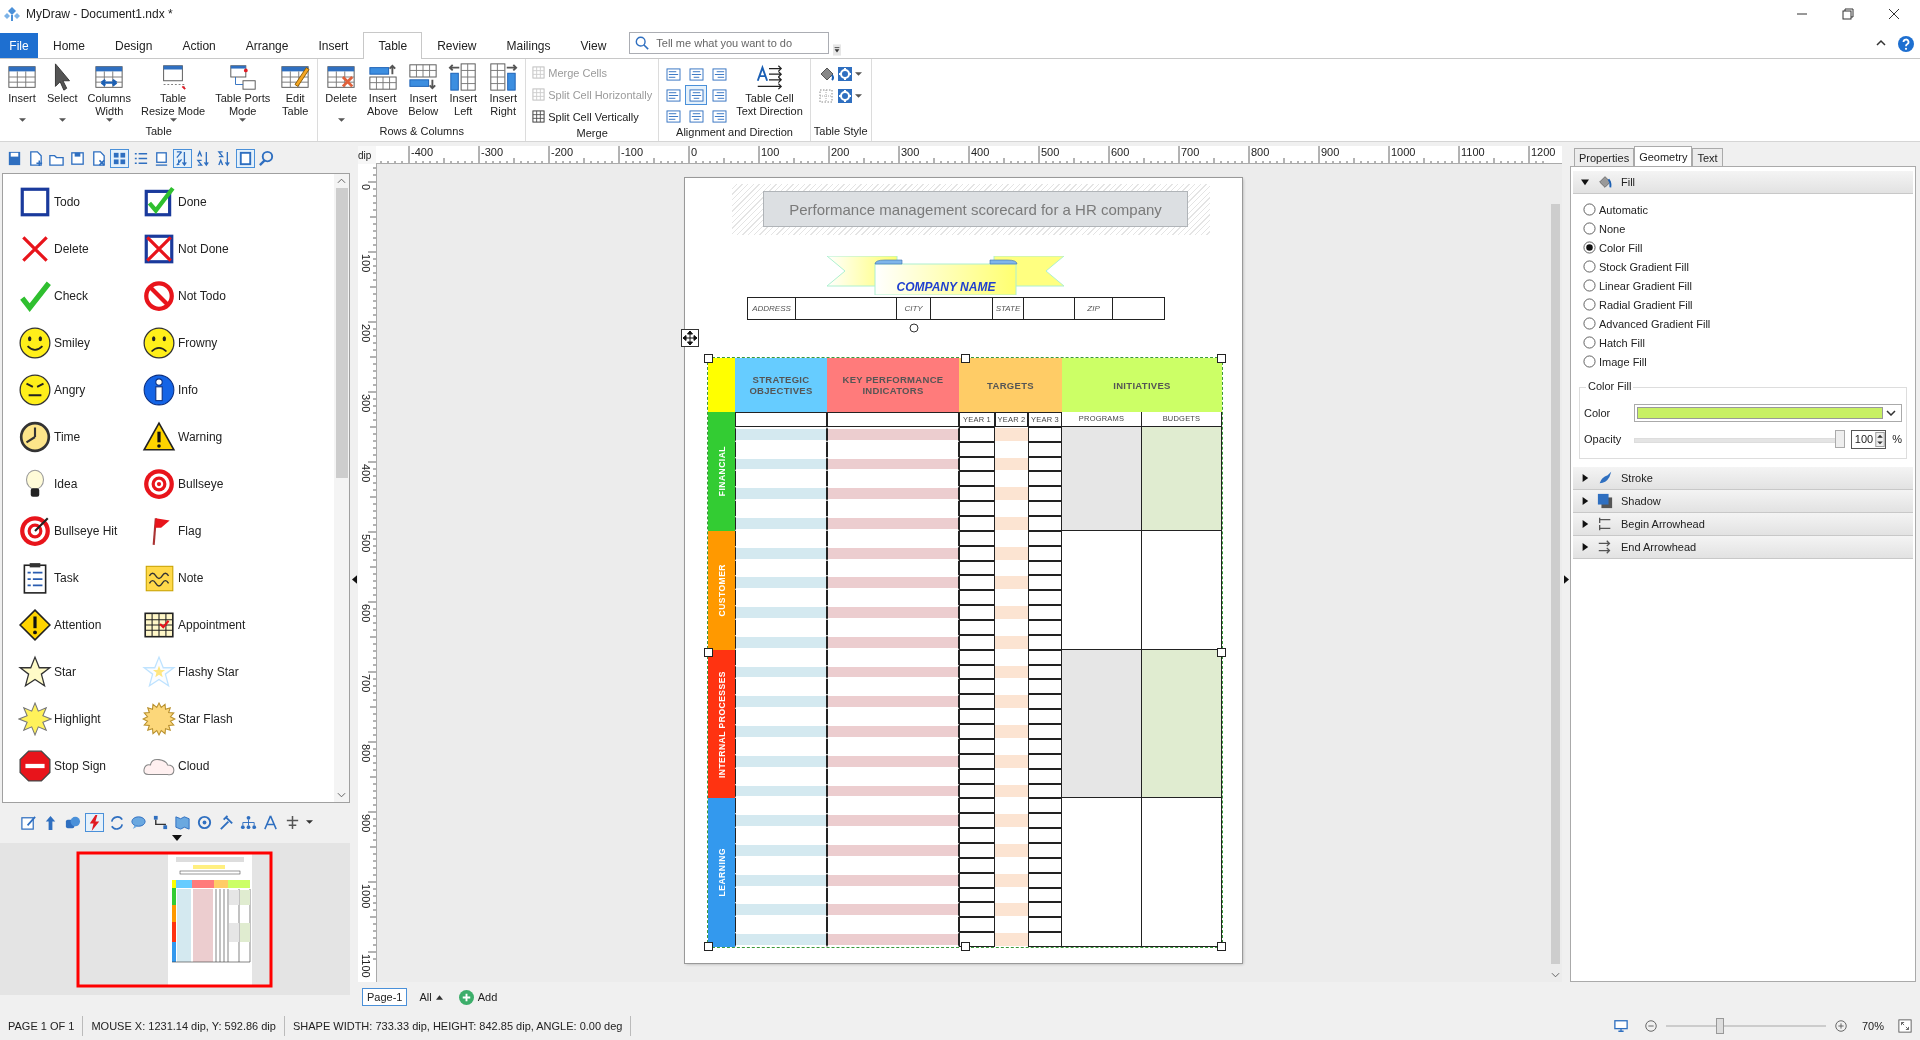 This screenshot has width=1920, height=1040. Describe the element at coordinates (1743, 247) in the screenshot. I see `radio-option: Color Fill` at that location.